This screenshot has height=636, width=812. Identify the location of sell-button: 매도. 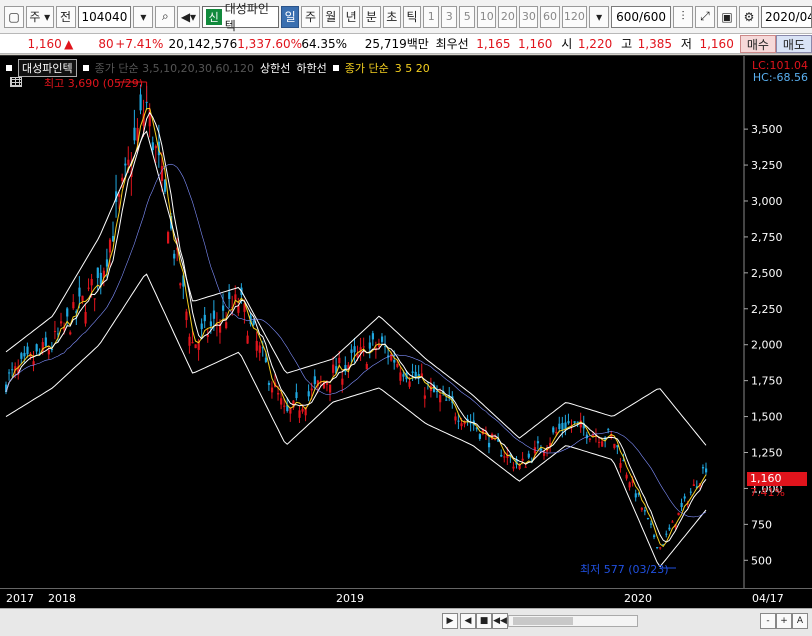
(793, 43).